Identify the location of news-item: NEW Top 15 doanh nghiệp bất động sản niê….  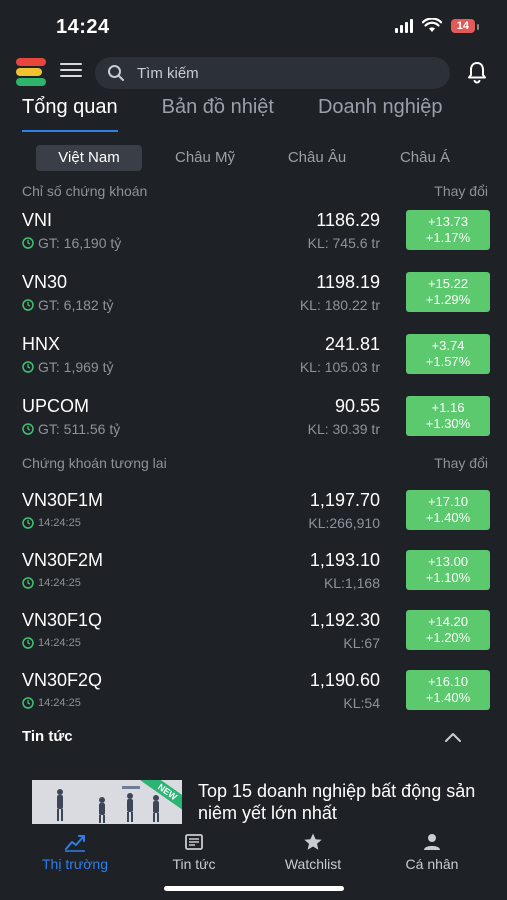
(262, 802).